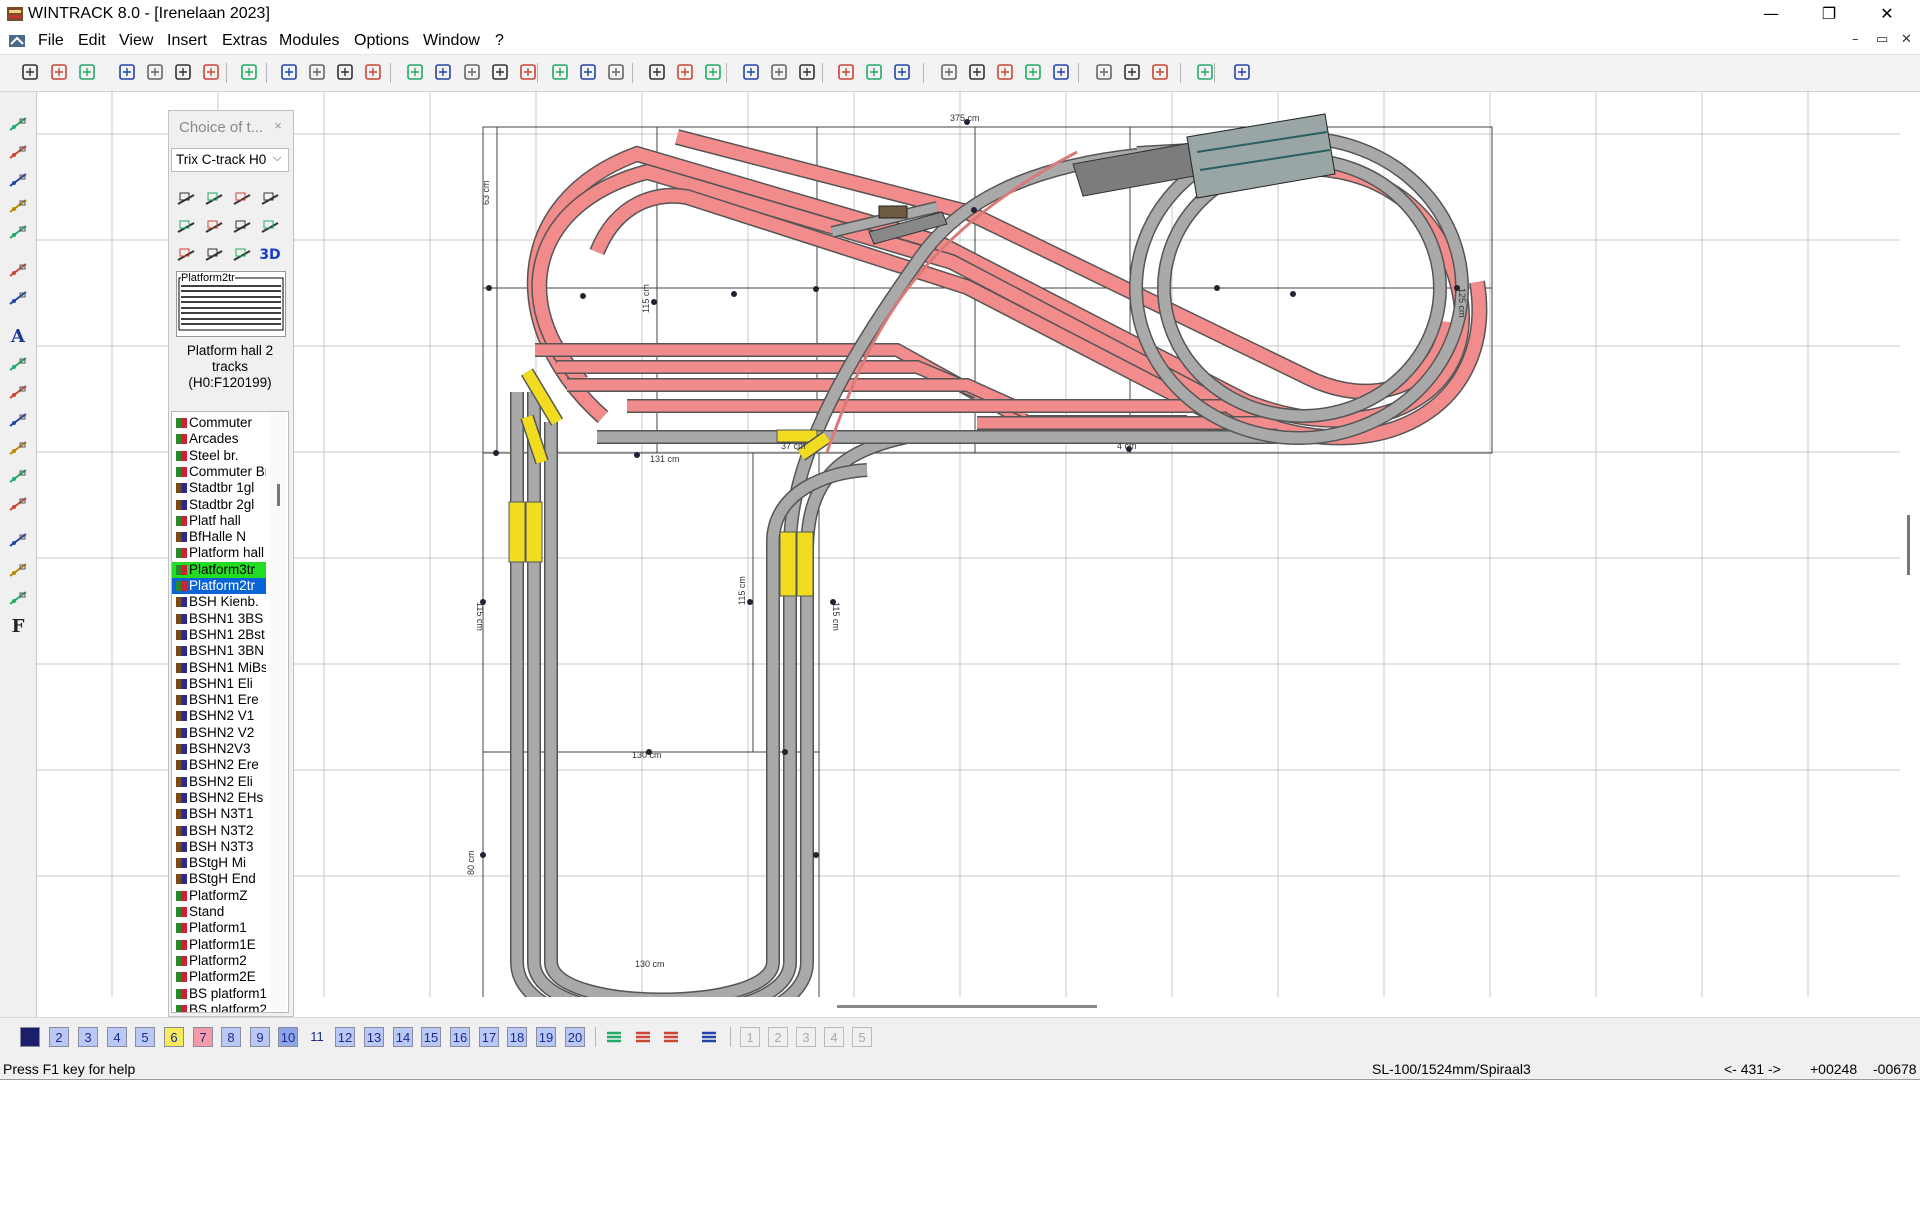 The width and height of the screenshot is (1920, 1215). Describe the element at coordinates (219, 994) in the screenshot. I see `list-item: BS platform1` at that location.